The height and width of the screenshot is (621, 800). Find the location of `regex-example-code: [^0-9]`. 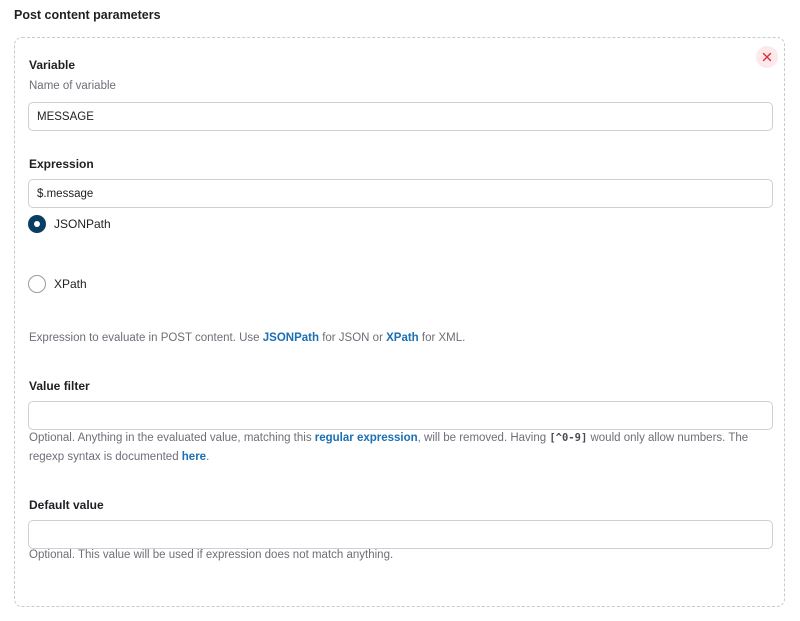

regex-example-code: [^0-9] is located at coordinates (568, 438).